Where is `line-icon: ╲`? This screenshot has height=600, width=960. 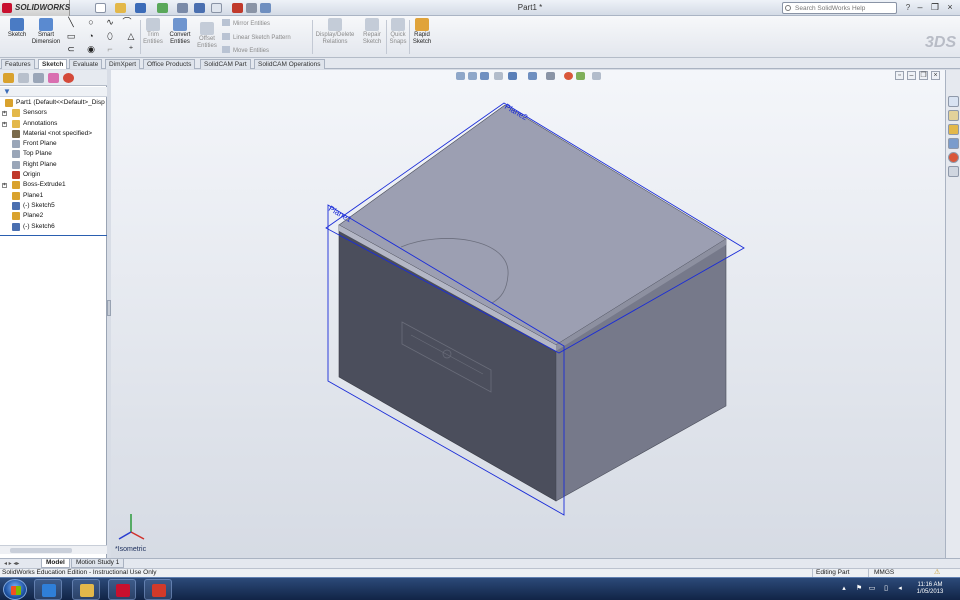 line-icon: ╲ is located at coordinates (71, 22).